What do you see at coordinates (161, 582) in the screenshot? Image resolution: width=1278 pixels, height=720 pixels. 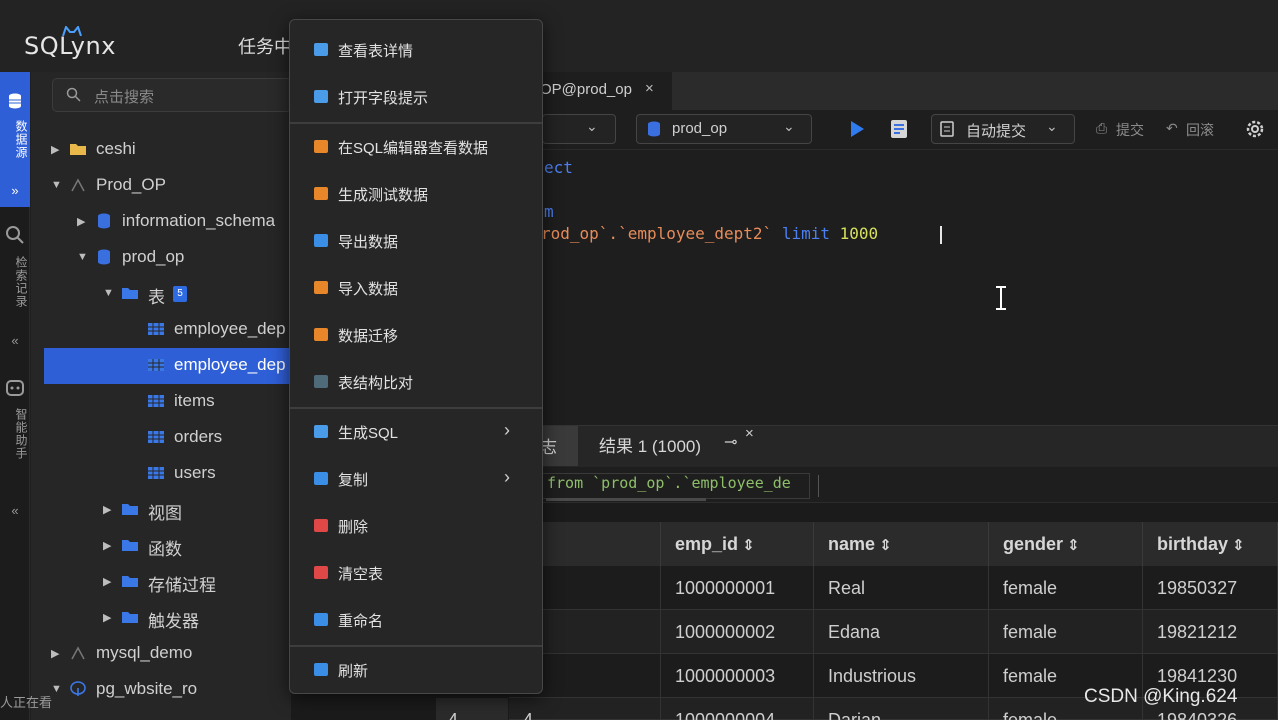 I see `tree-item: ▶ 存储过程` at bounding box center [161, 582].